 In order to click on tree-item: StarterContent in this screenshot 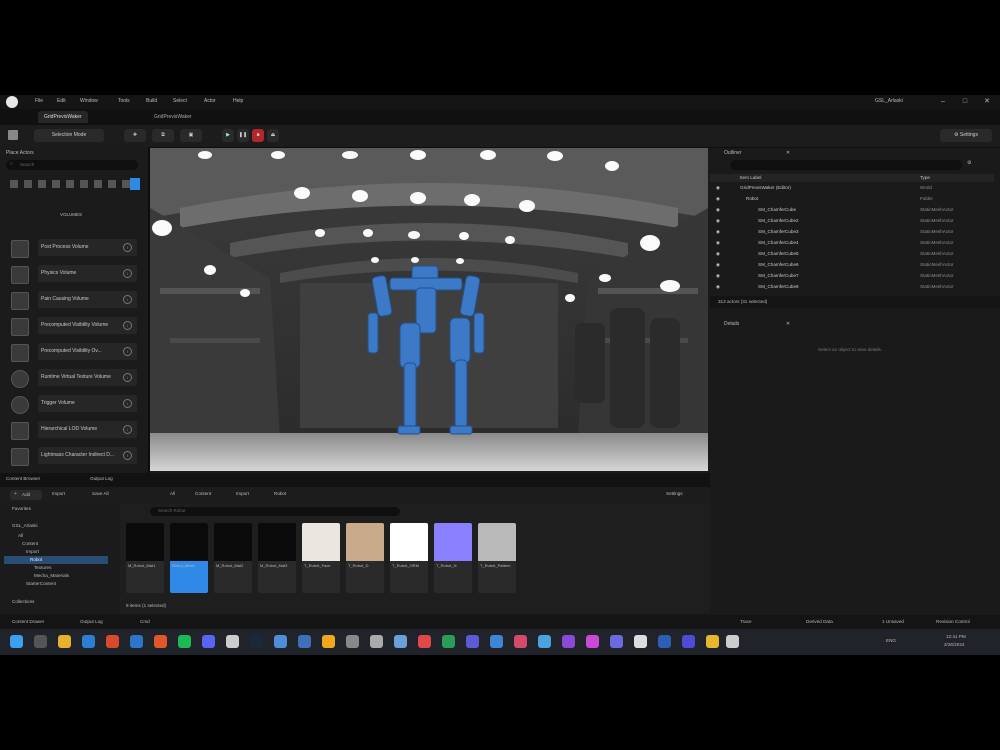, I will do `click(41, 583)`.